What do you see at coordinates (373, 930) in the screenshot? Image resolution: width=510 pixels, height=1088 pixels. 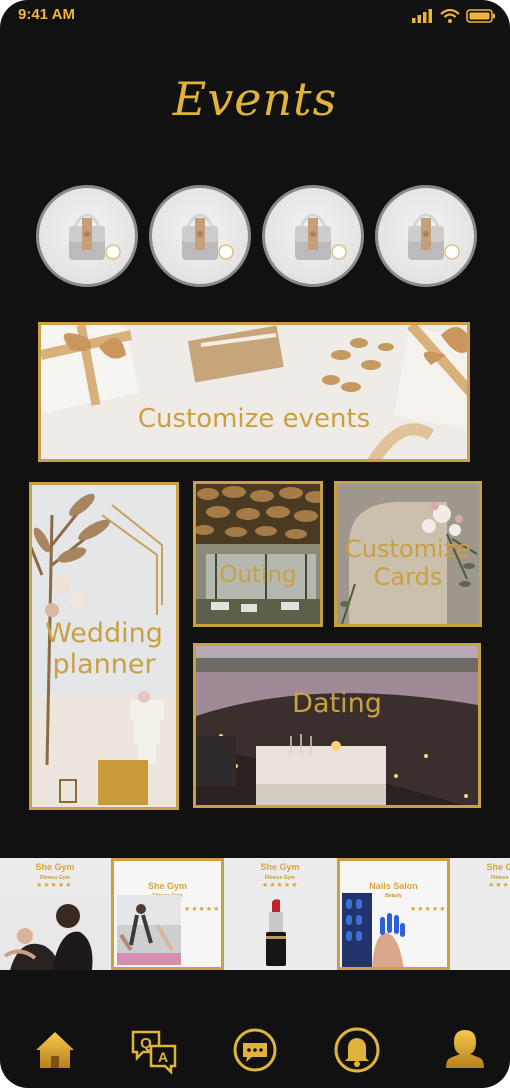 I see `nails-image` at bounding box center [373, 930].